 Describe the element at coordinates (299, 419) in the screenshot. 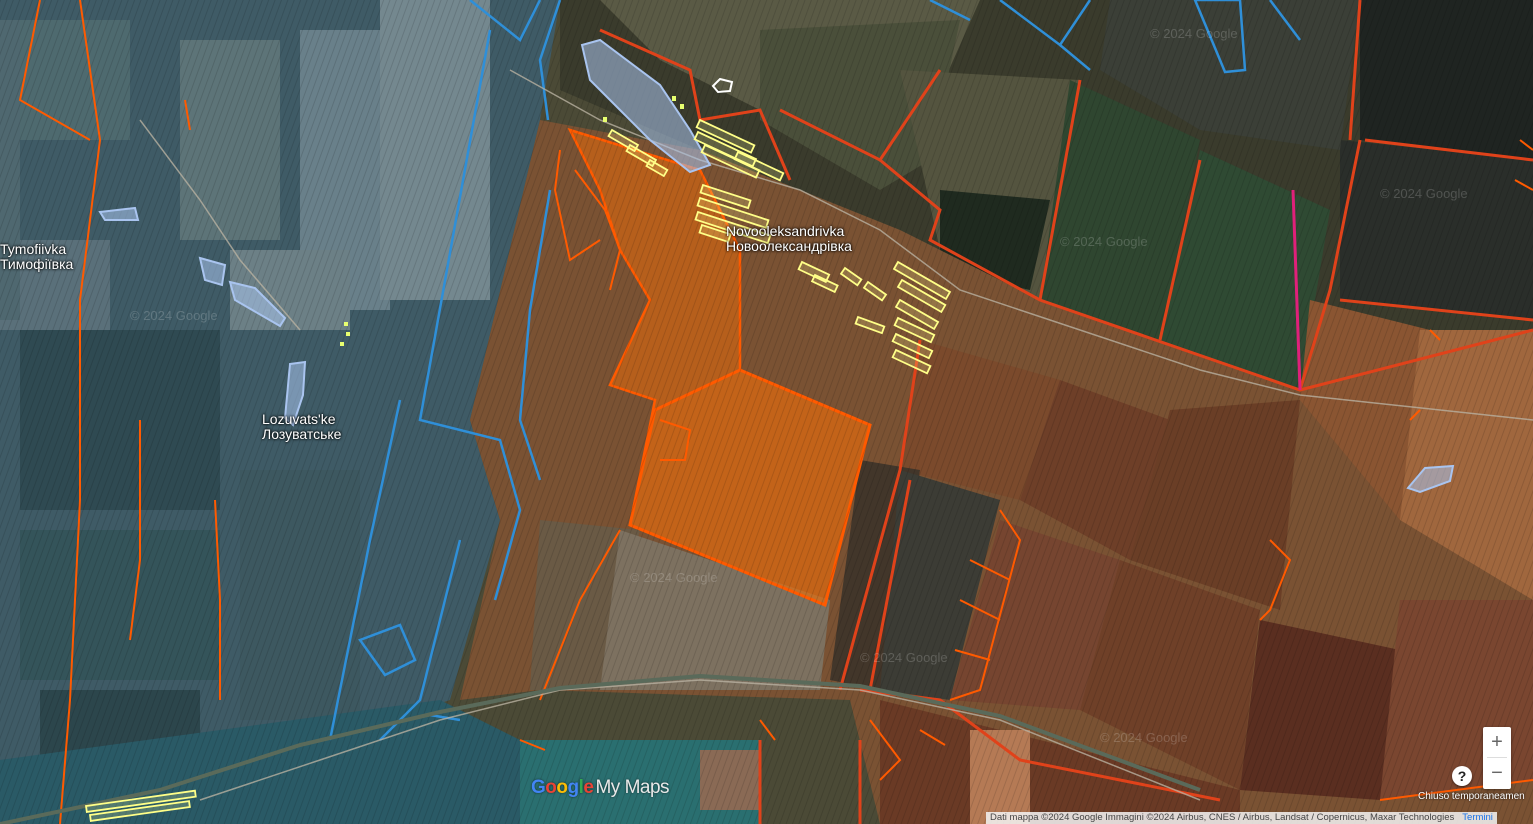

I see `place-label-latin: Lozuvats'ke` at that location.